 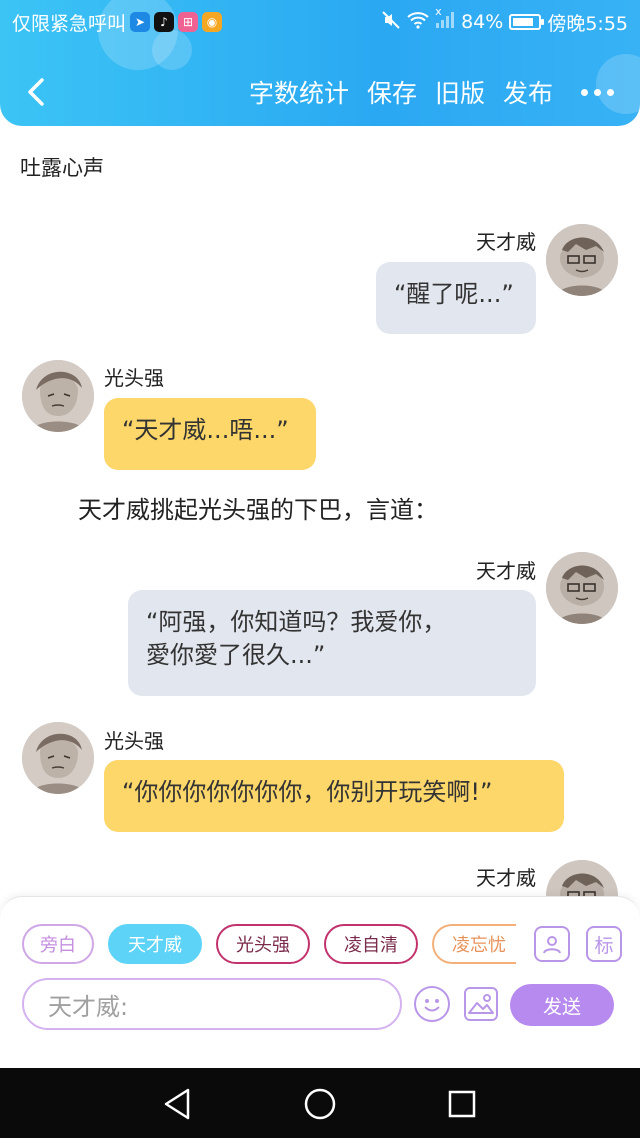 What do you see at coordinates (371, 944) in the screenshot?
I see `role-chip-lingziqing: 凌自清` at bounding box center [371, 944].